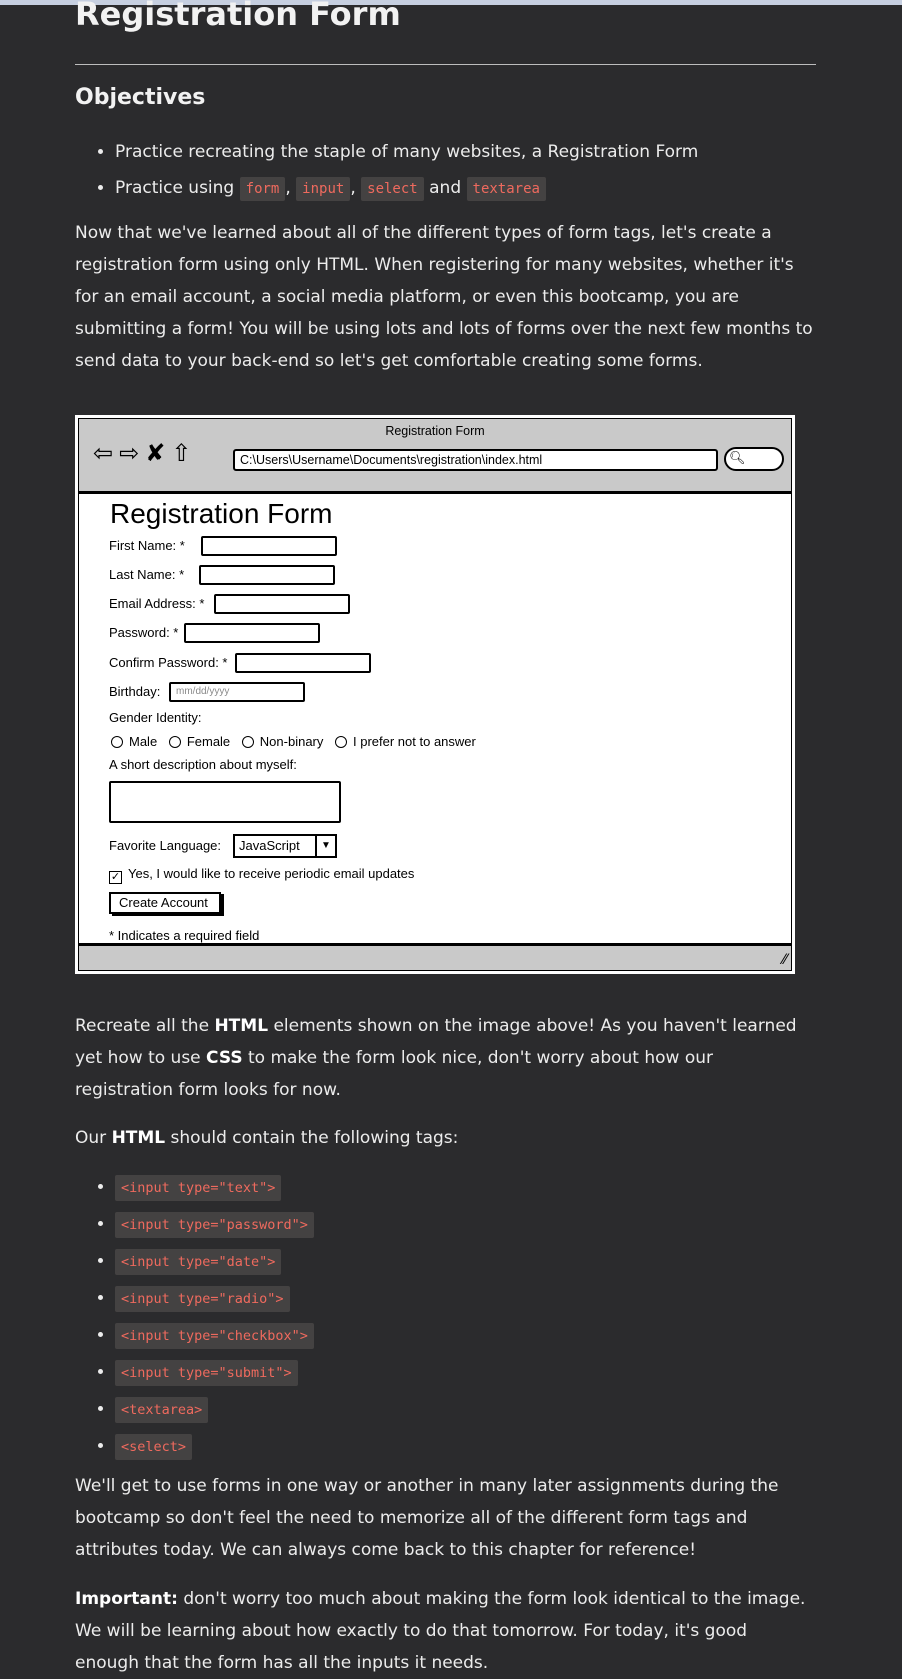  Describe the element at coordinates (445, 188) in the screenshot. I see `and-text: and` at that location.